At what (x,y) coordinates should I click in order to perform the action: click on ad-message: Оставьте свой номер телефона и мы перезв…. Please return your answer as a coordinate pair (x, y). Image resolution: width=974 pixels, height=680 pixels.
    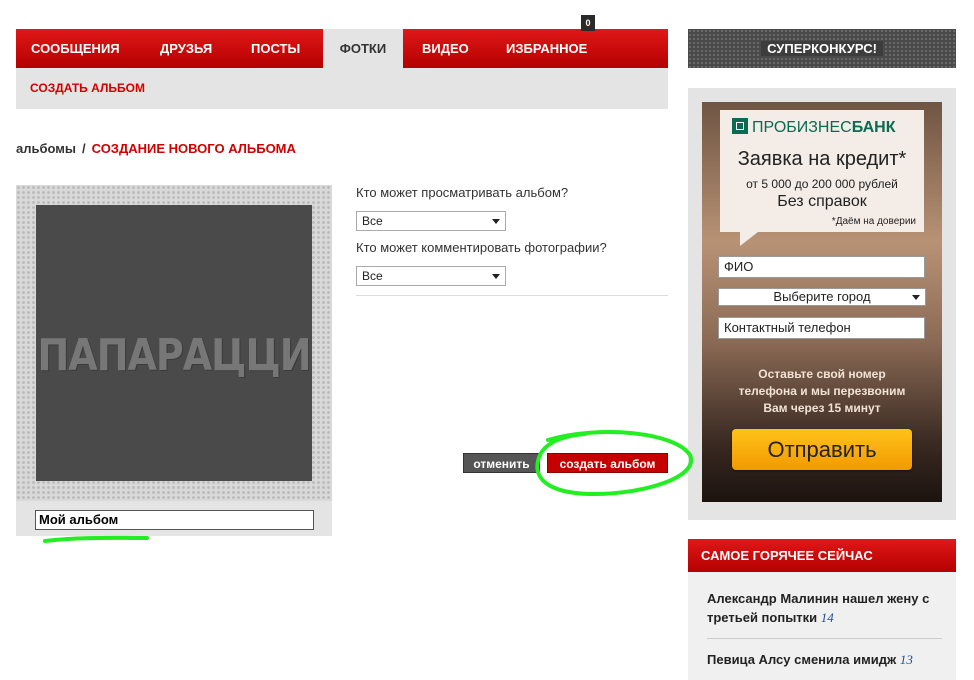
    Looking at the image, I should click on (822, 391).